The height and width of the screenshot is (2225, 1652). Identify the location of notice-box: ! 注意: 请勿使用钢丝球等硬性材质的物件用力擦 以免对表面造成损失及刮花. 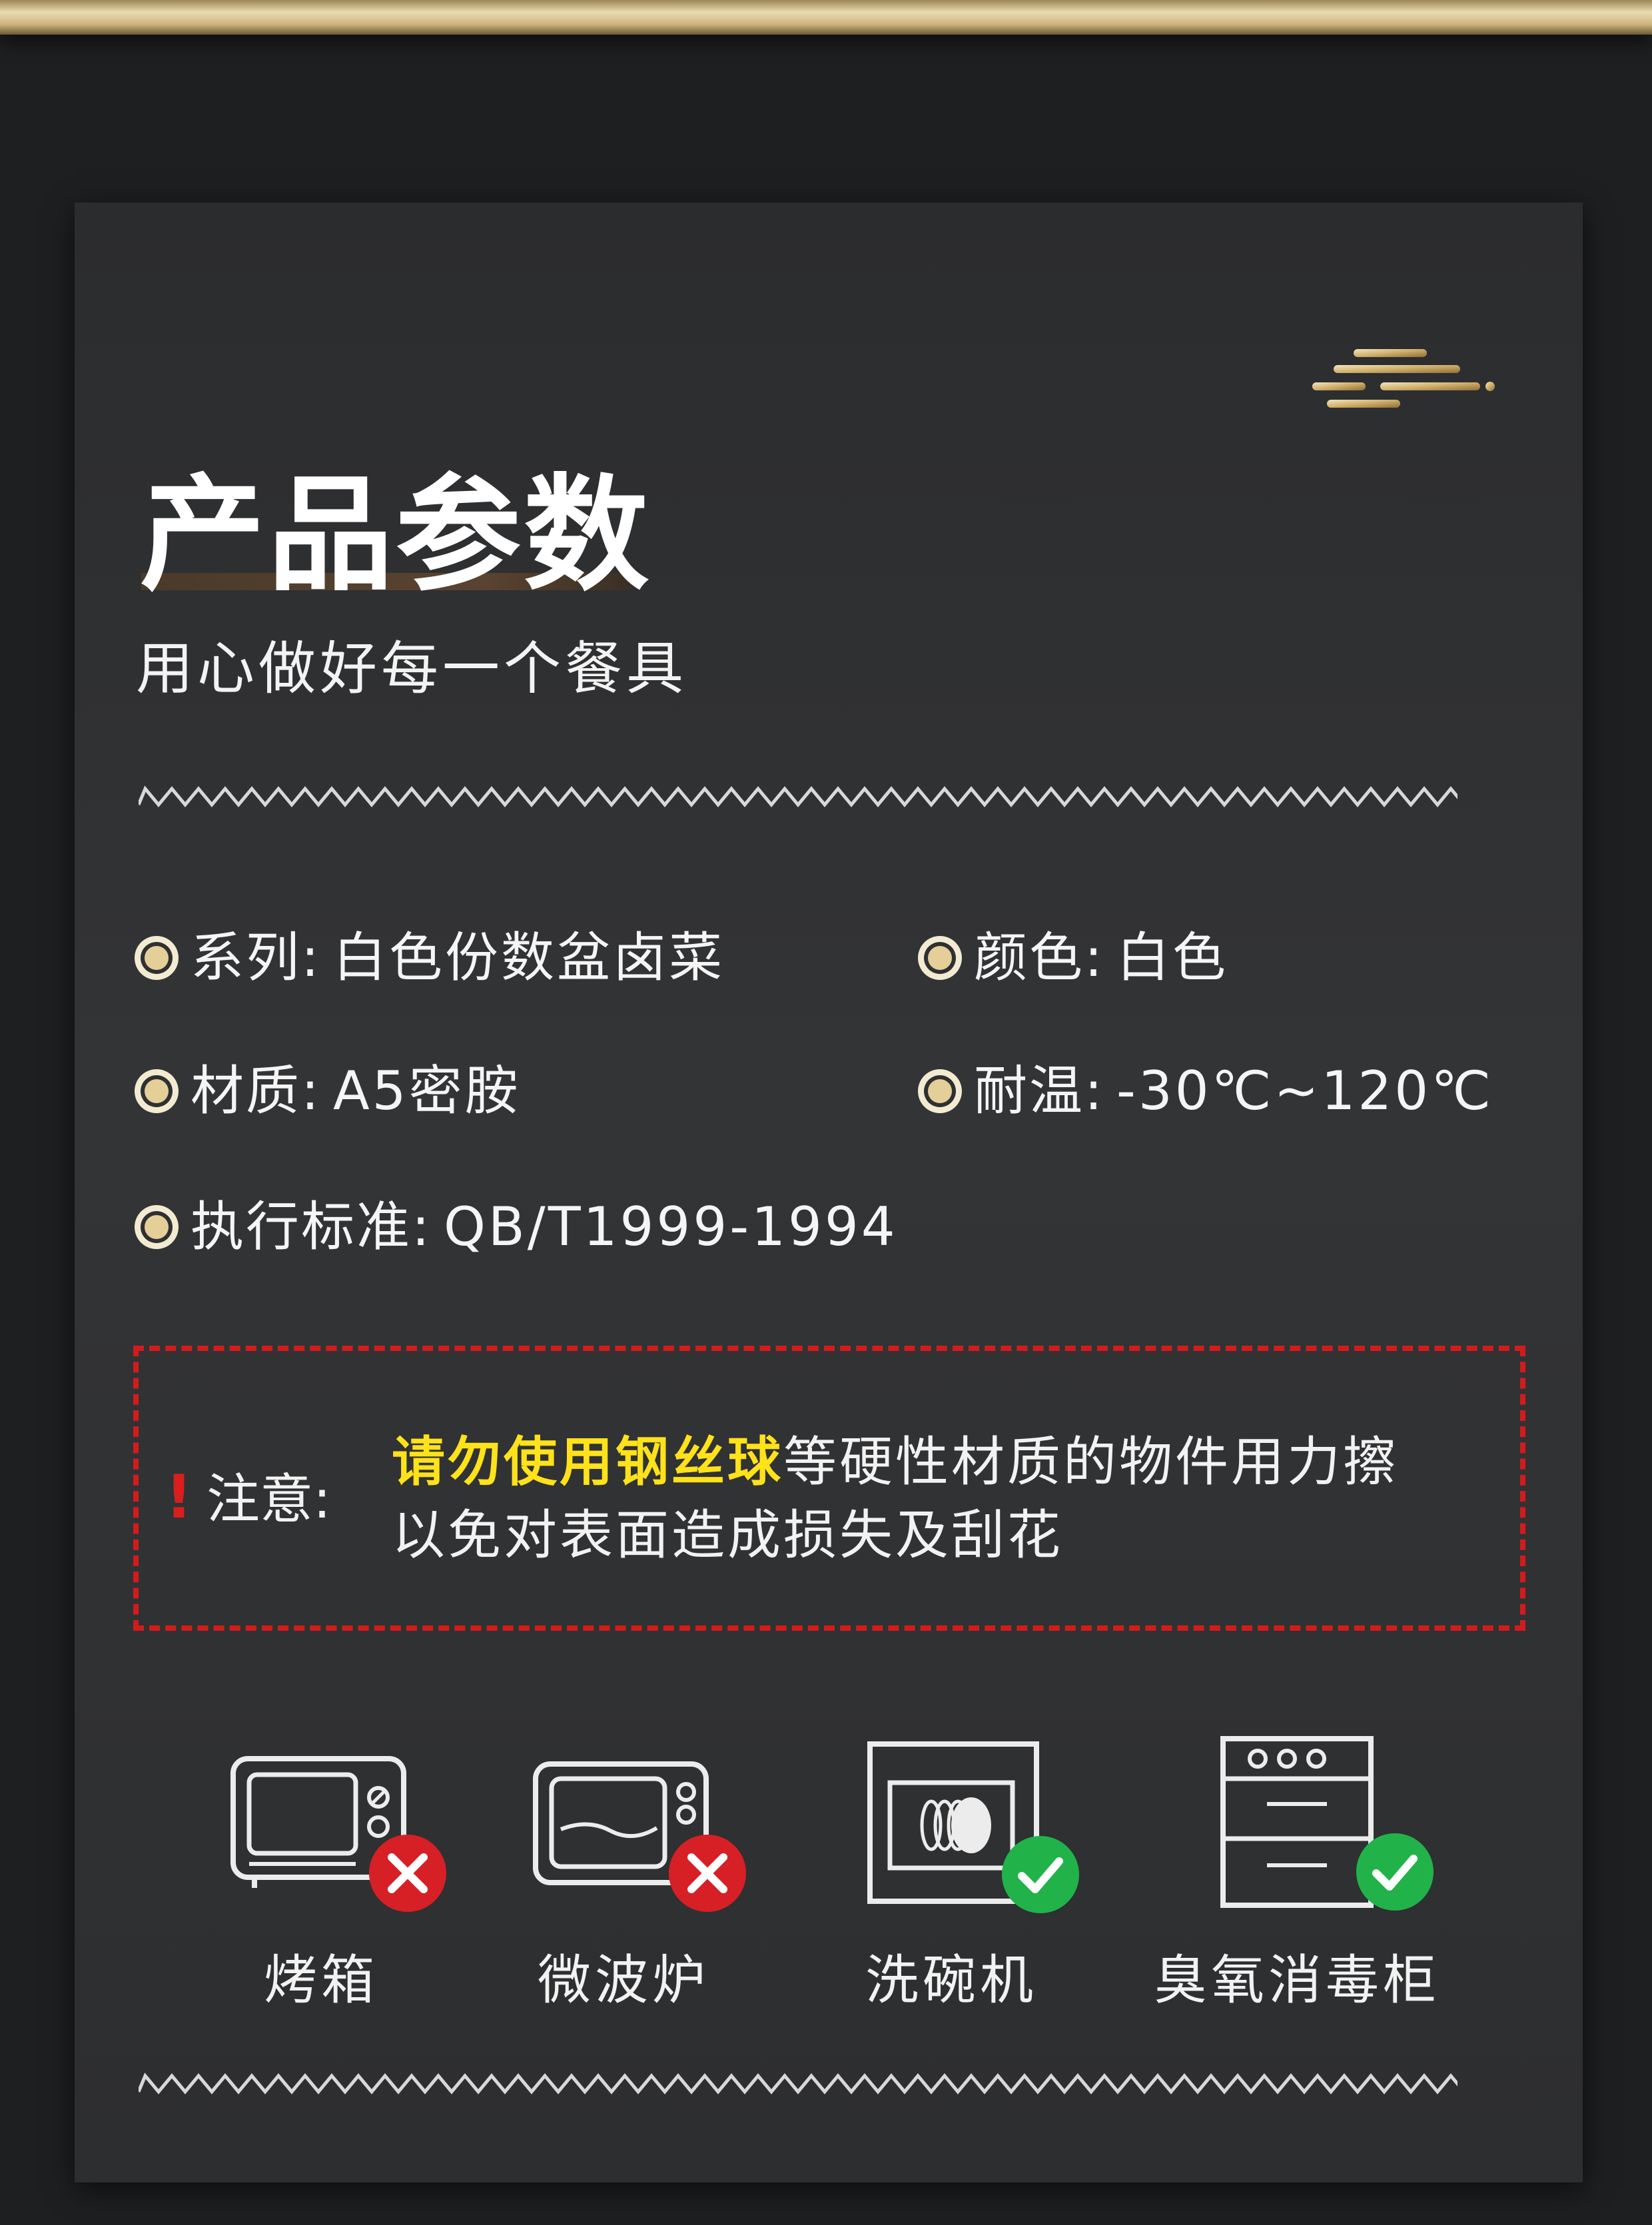
(829, 1488).